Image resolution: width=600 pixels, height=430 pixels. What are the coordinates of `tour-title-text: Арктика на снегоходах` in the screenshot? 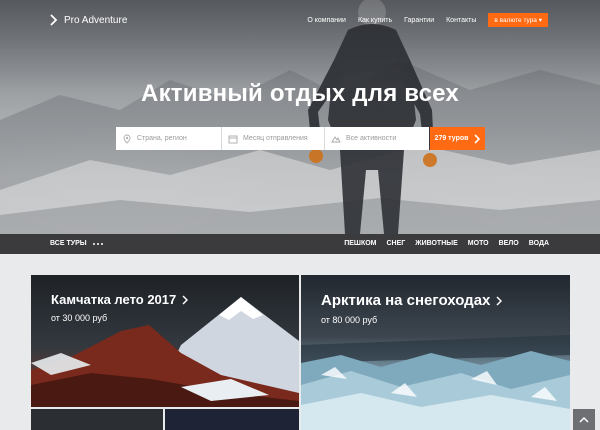 It's located at (406, 300).